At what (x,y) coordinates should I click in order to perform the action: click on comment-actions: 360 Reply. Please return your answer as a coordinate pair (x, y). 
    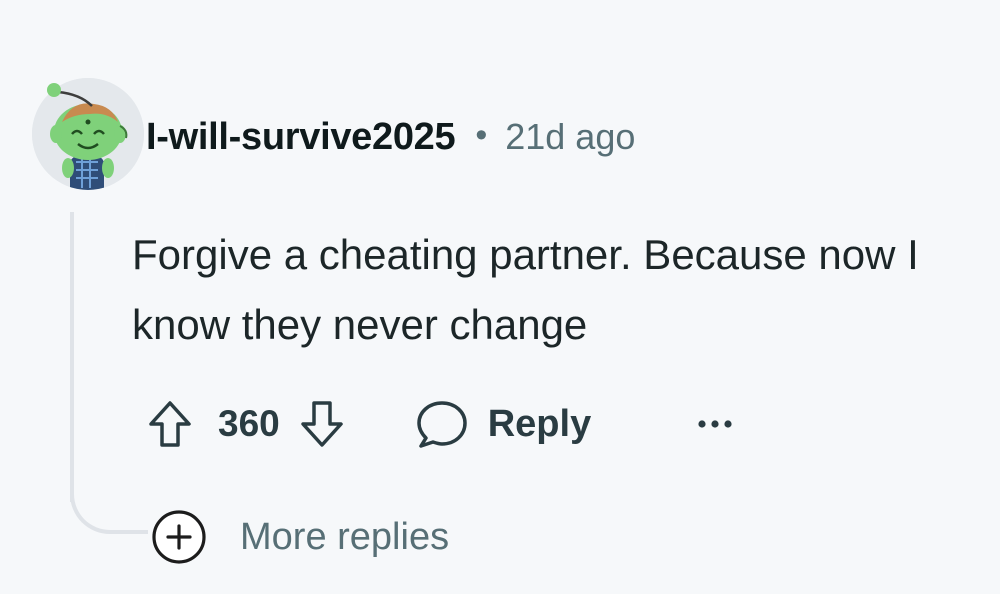
    Looking at the image, I should click on (442, 424).